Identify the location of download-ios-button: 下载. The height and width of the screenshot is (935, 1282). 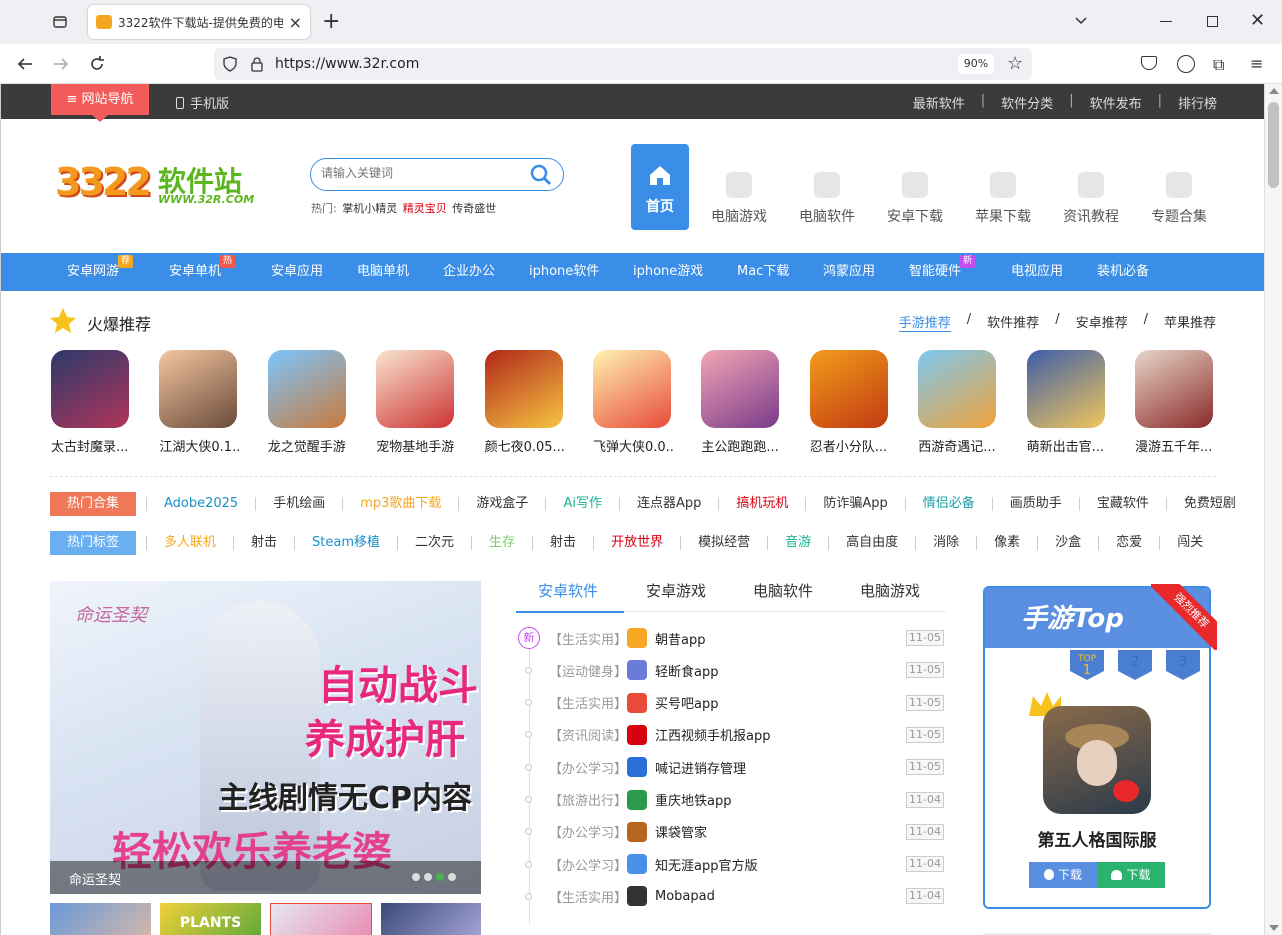
(1063, 875).